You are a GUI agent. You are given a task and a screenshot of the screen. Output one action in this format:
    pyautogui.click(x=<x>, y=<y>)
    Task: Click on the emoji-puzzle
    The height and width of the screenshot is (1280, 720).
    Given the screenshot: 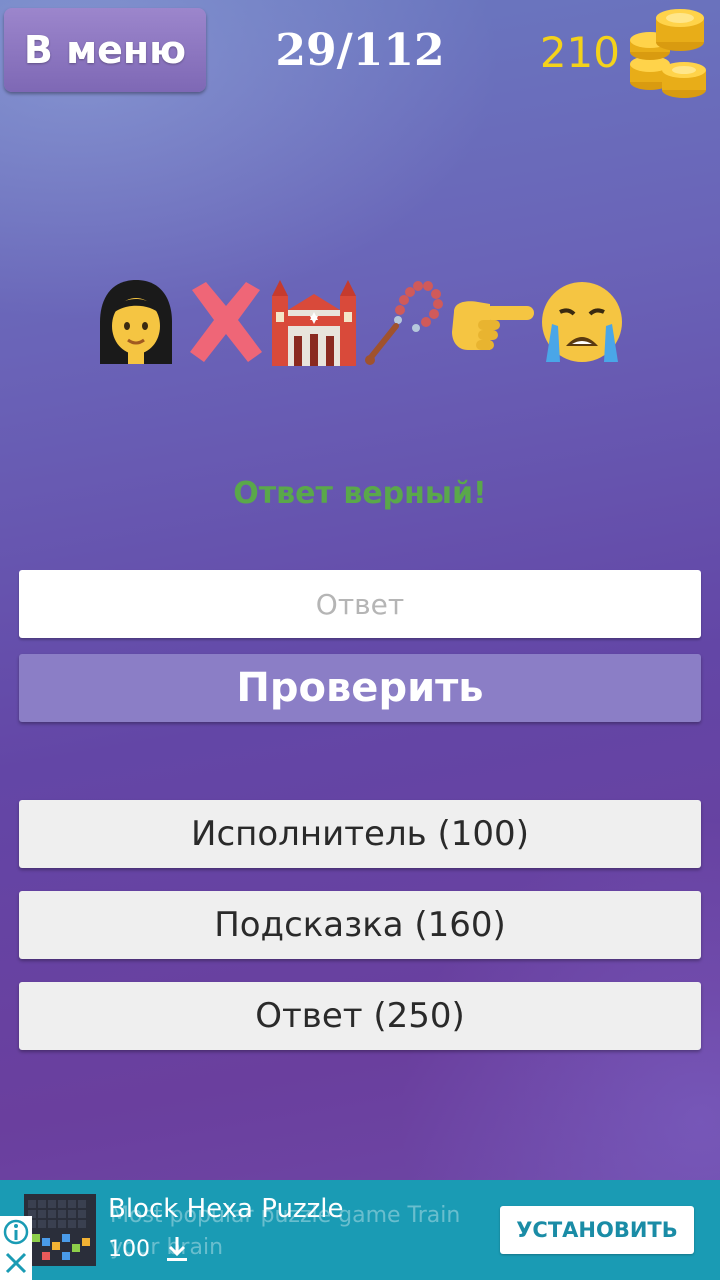 What is the action you would take?
    pyautogui.click(x=362, y=322)
    